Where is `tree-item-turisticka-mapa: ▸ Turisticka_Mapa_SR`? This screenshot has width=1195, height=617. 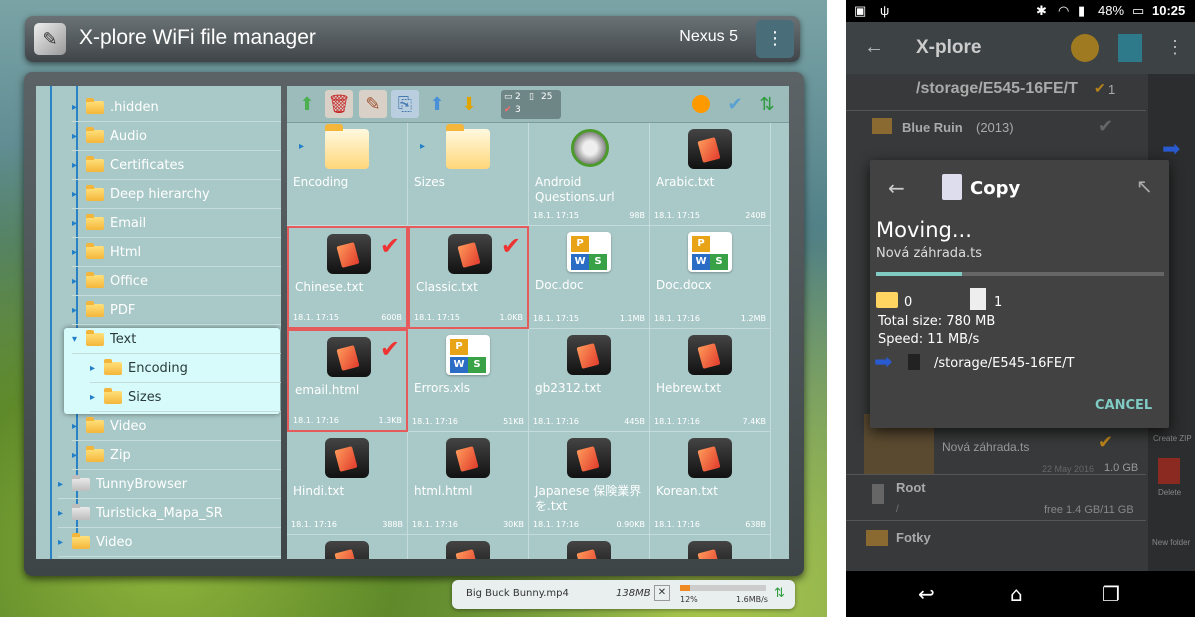
tree-item-turisticka-mapa: ▸ Turisticka_Mapa_SR is located at coordinates (169, 514).